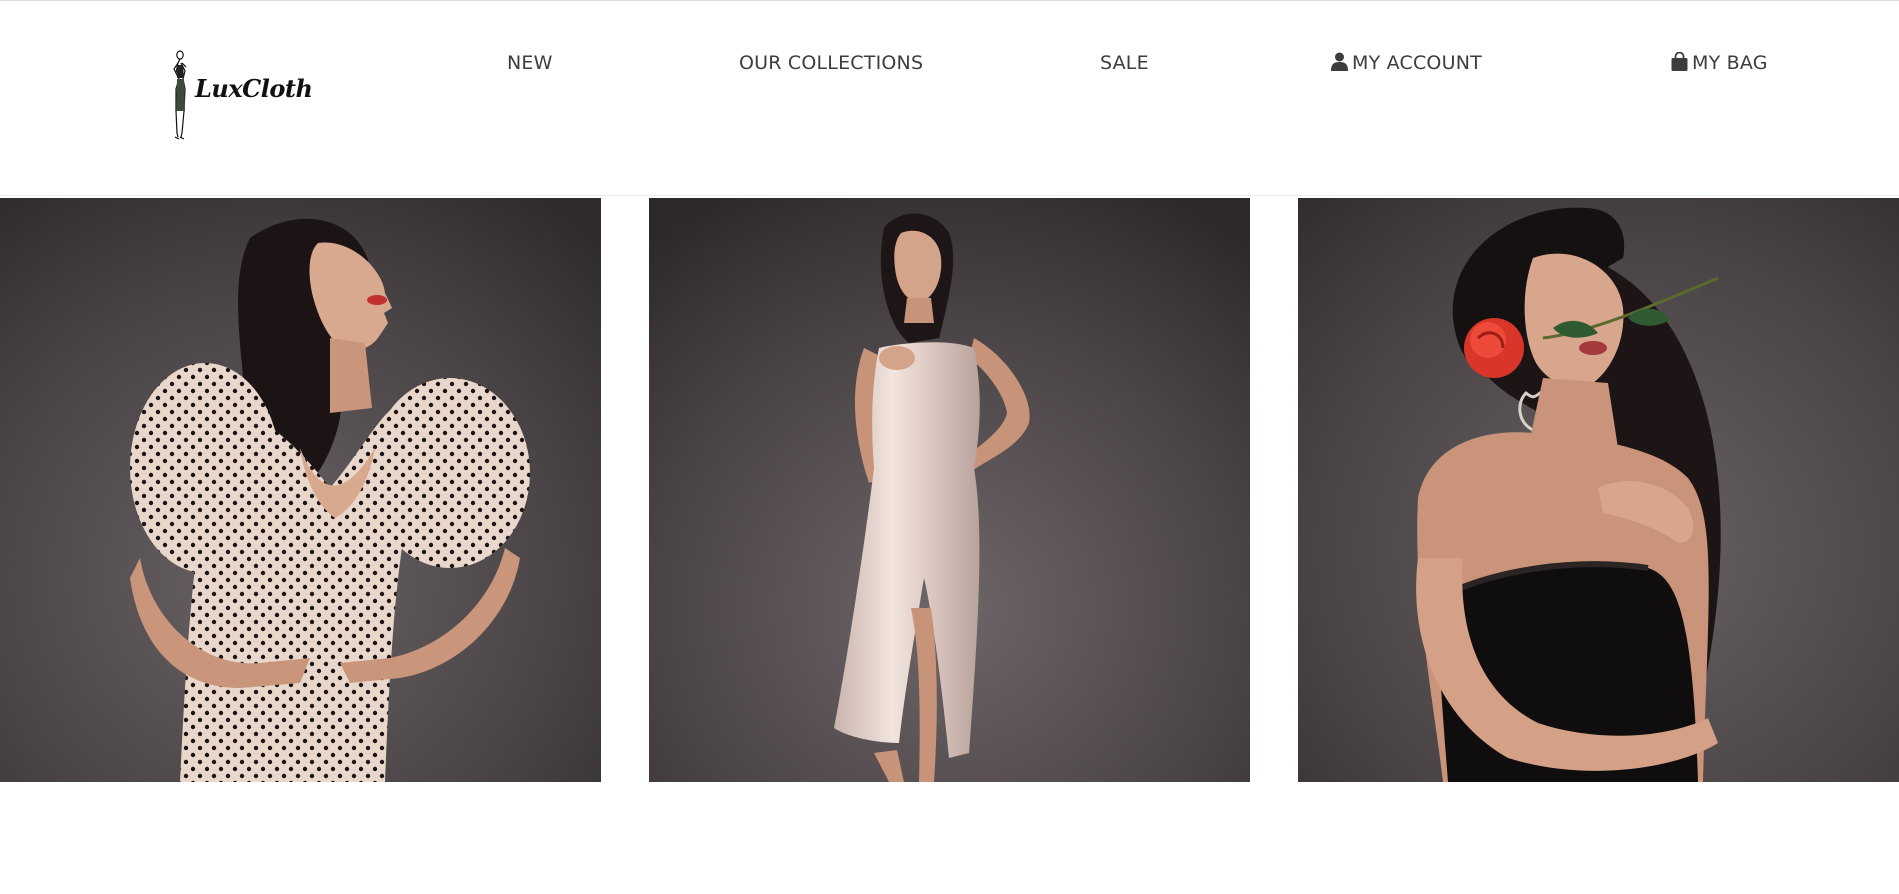  I want to click on nav-new: NEW, so click(530, 63).